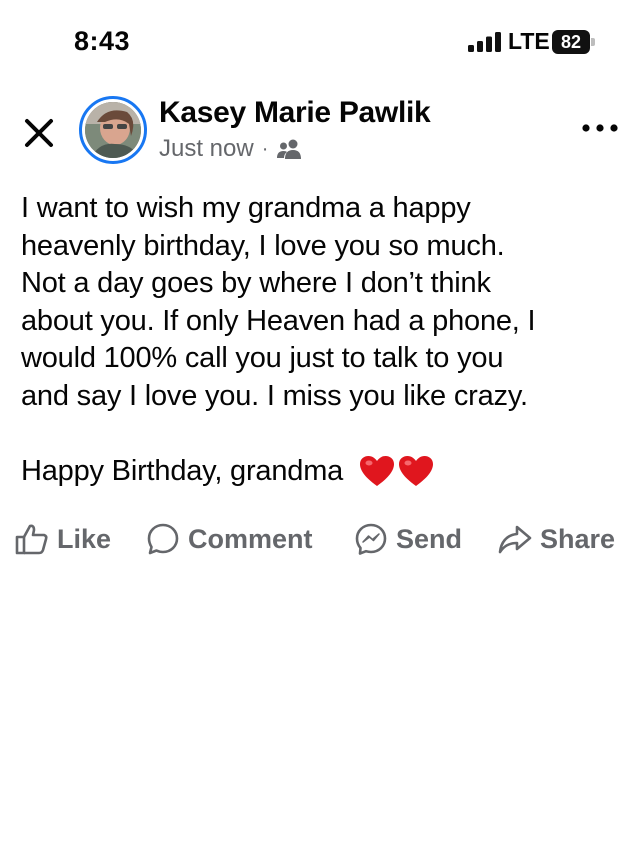 Image resolution: width=640 pixels, height=853 pixels. Describe the element at coordinates (571, 42) in the screenshot. I see `battery-level: 82` at that location.